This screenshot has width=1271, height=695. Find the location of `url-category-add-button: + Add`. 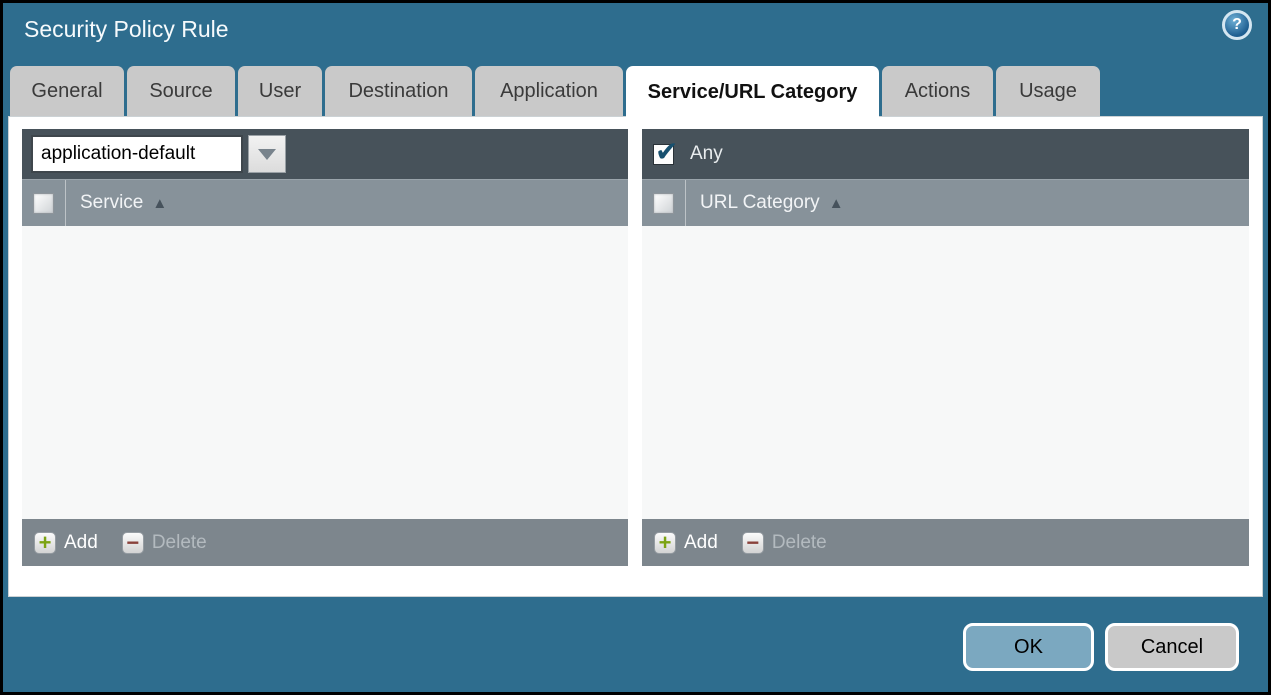

url-category-add-button: + Add is located at coordinates (686, 542).